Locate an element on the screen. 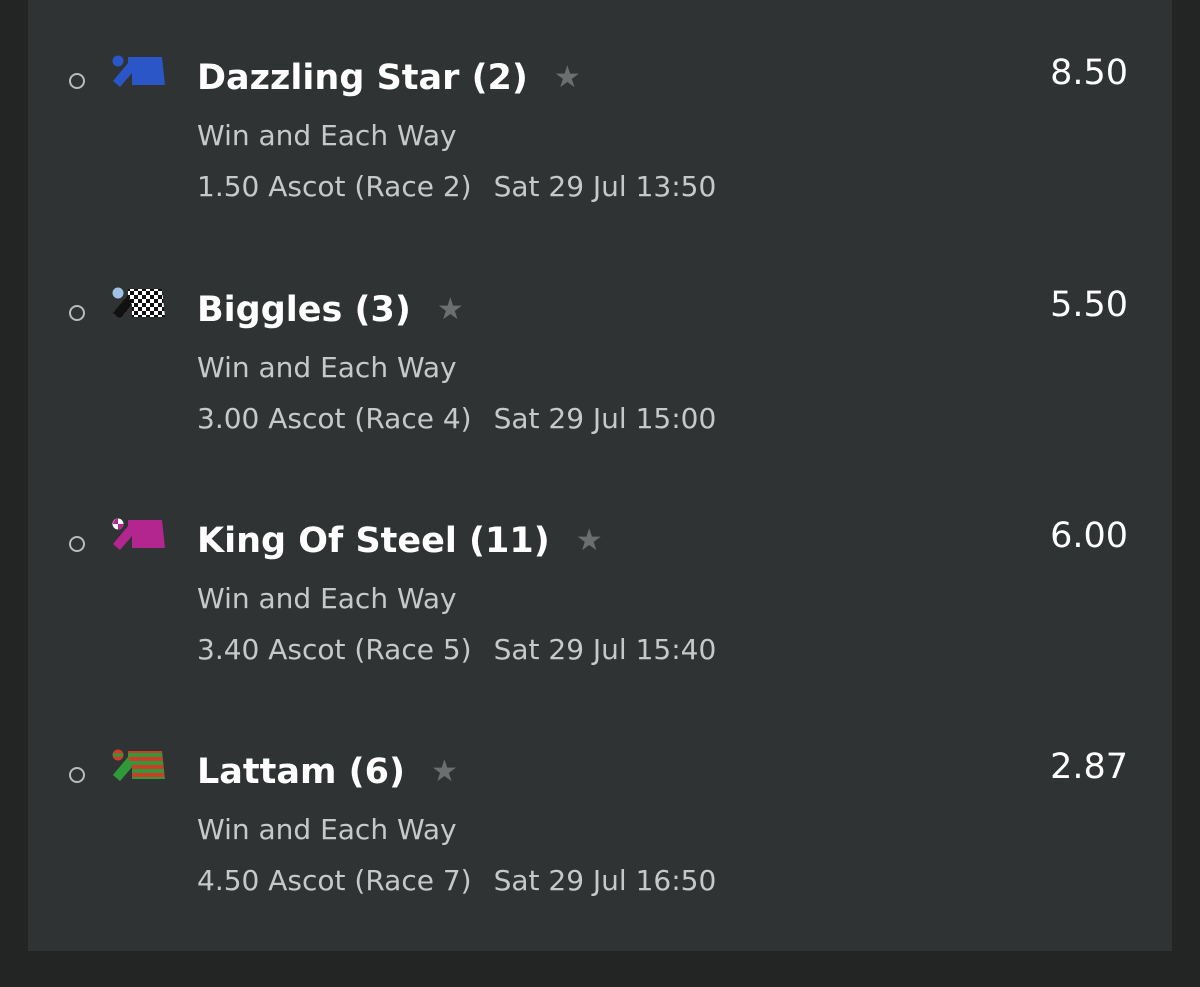  selection-name: Dazzling Star (2) ★ is located at coordinates (389, 78).